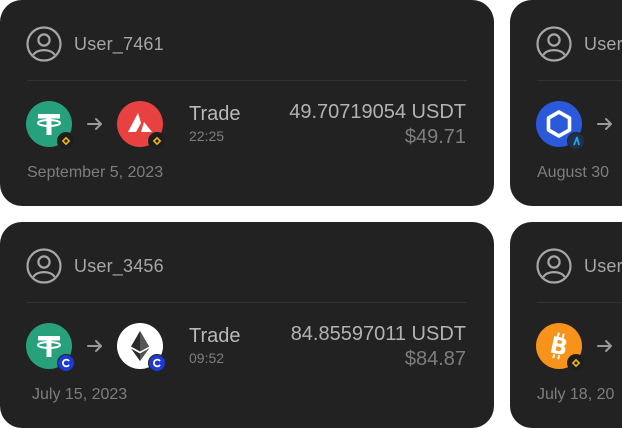 This screenshot has height=428, width=622. I want to click on ethereum-icon, so click(141, 347).